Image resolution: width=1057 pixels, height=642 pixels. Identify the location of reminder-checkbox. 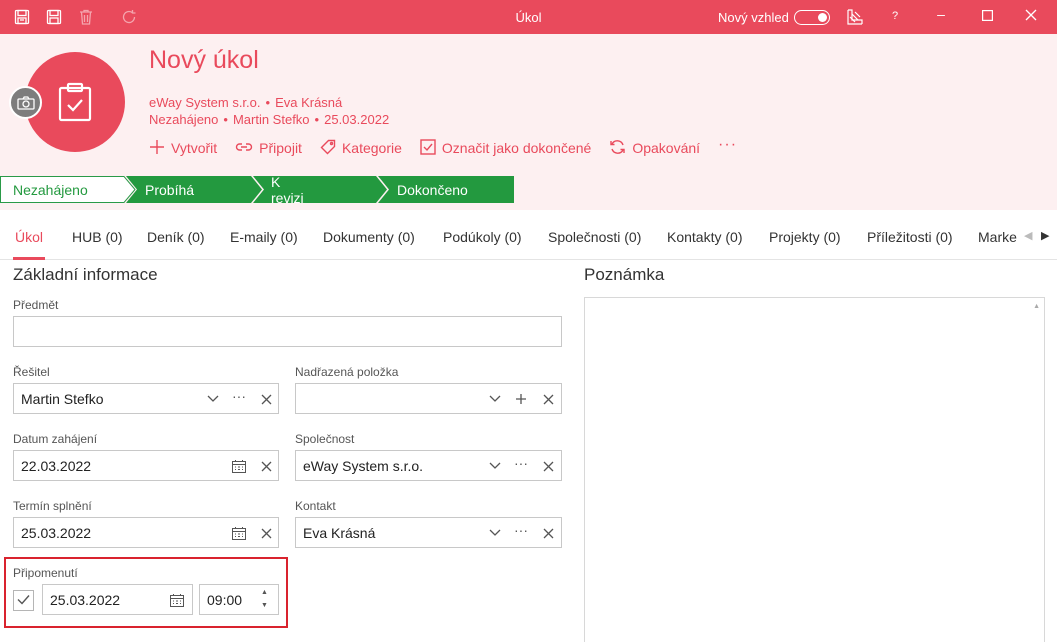
(23, 600).